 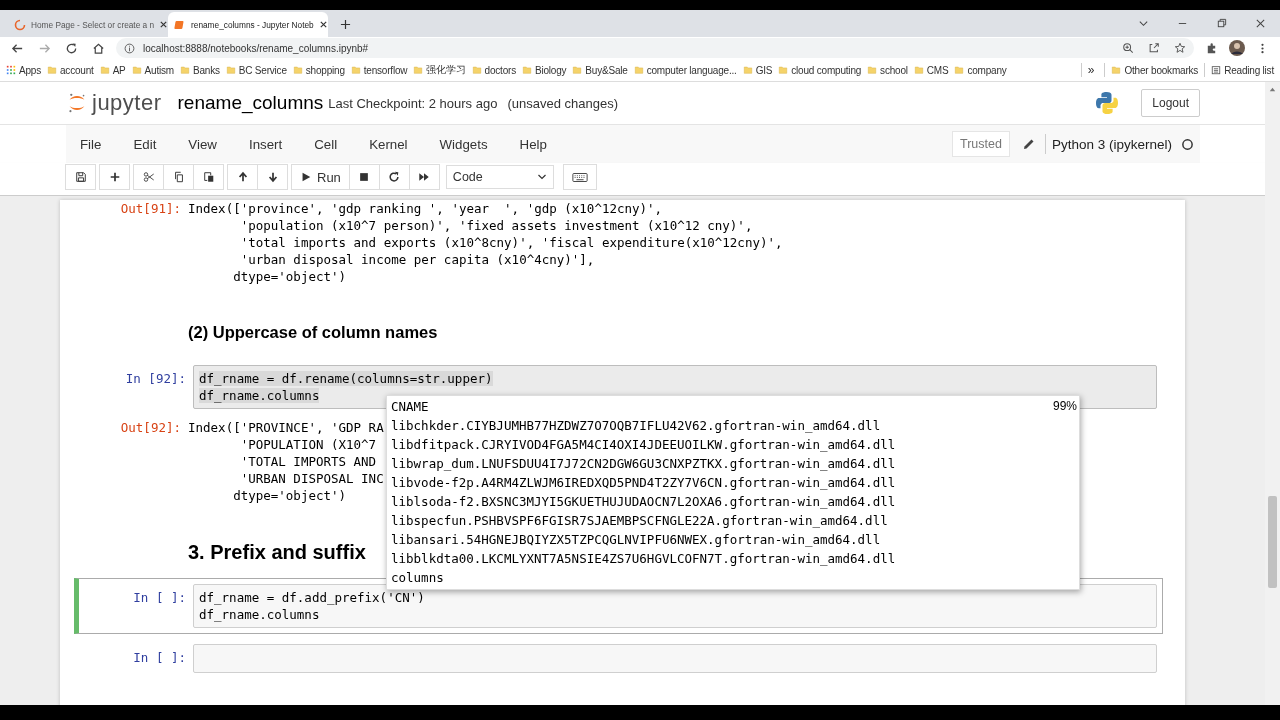 I want to click on completion-item: libblkdta00.LKCMLYXNT7A5NSIE4ZS7U6HGVLCOFN7T.gfortran-win_amd64.dll, so click(x=643, y=558).